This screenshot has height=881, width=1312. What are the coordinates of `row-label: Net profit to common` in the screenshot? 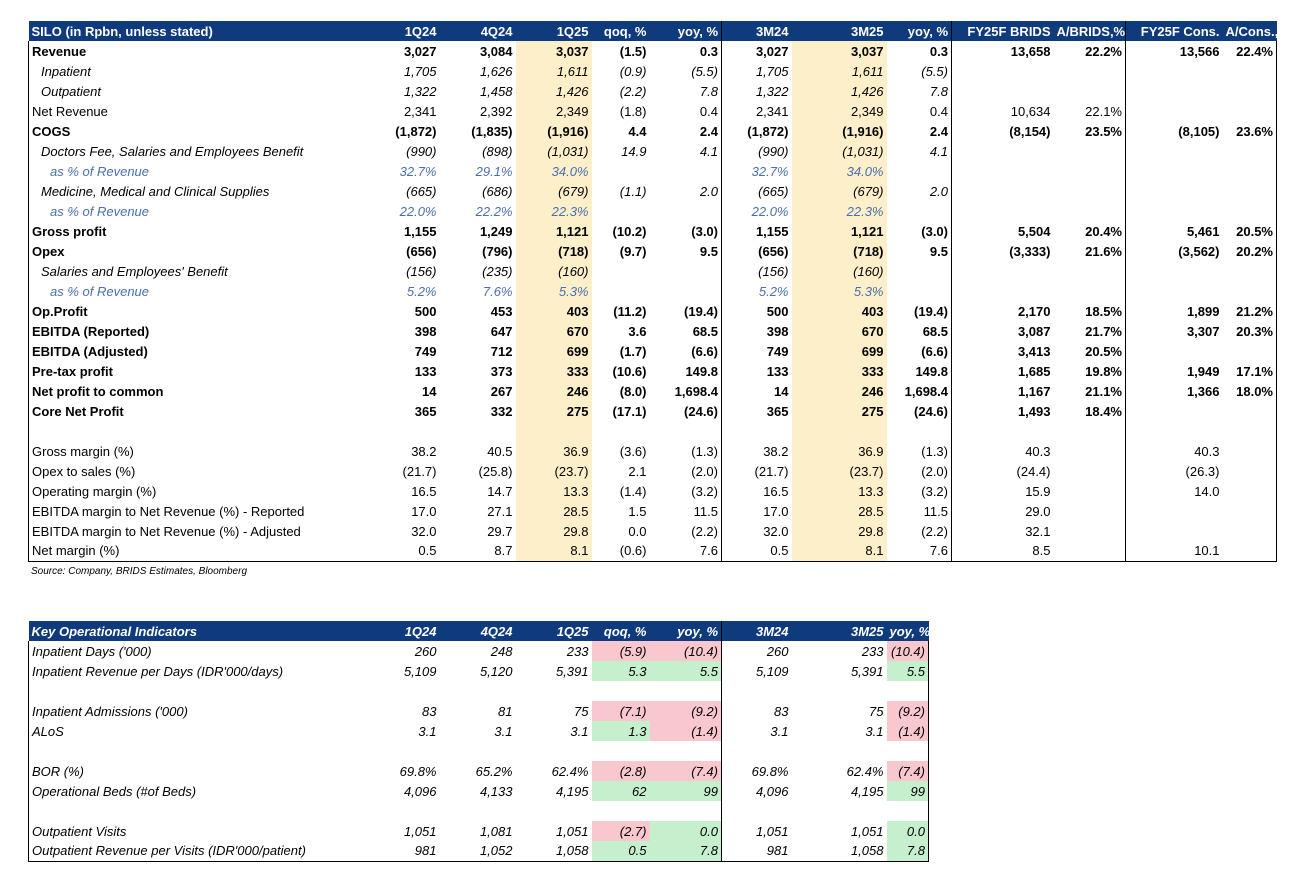 It's located at (196, 391).